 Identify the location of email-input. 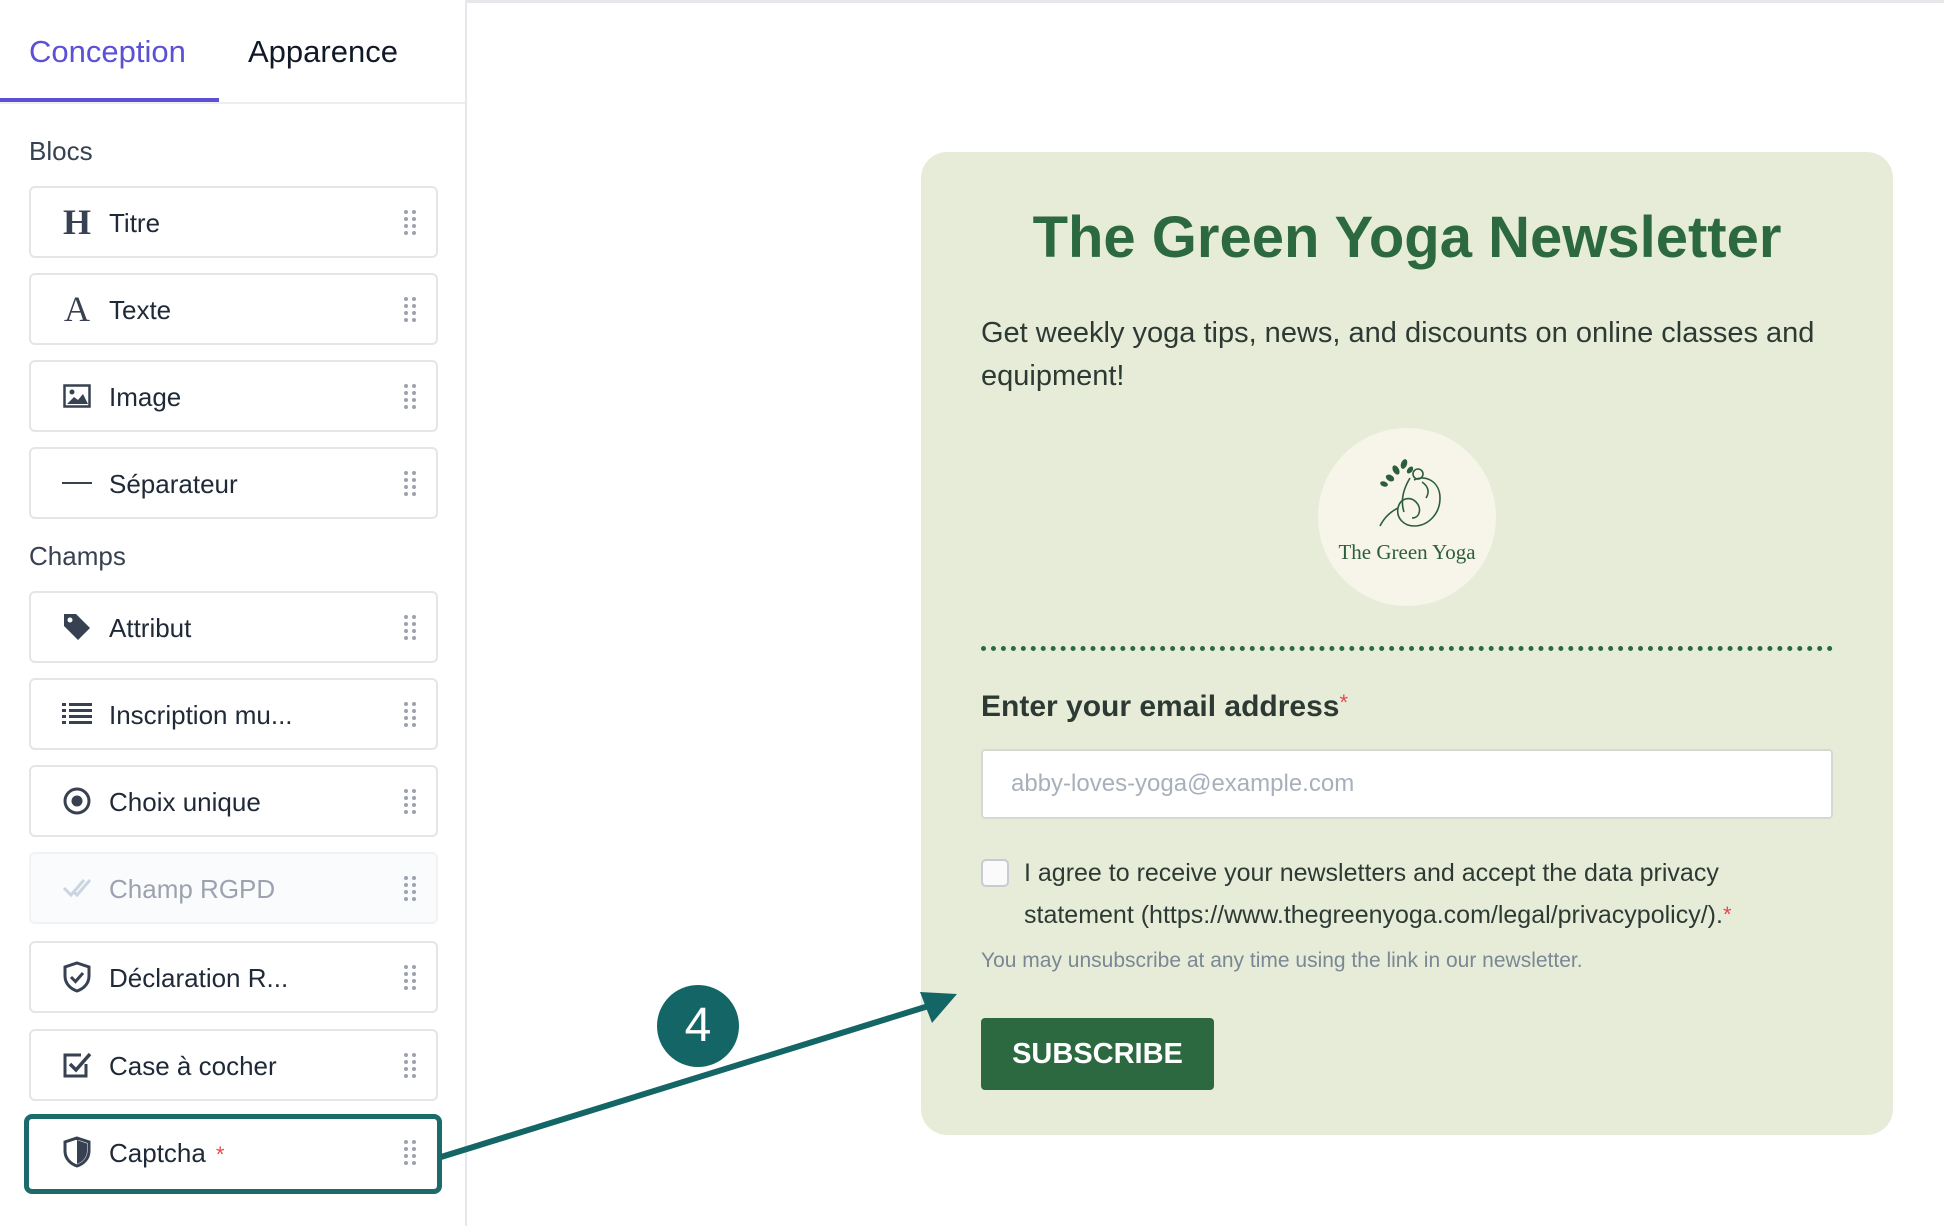
(1407, 784).